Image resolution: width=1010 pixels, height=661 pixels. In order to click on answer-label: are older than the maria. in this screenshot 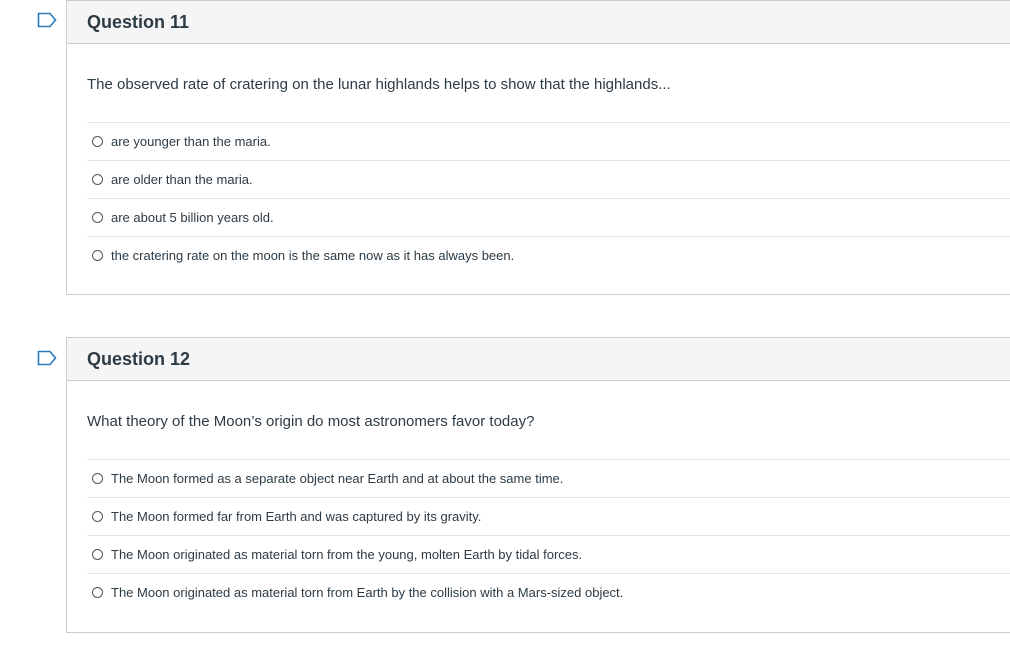, I will do `click(182, 179)`.